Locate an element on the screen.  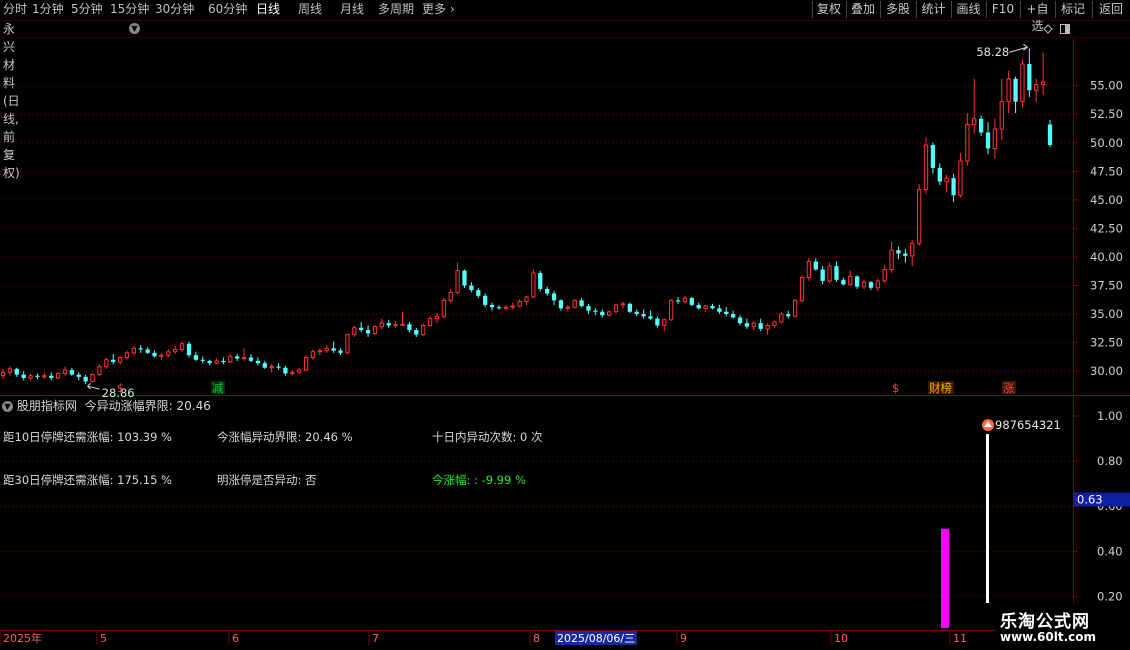
current-value-label: 0.63 is located at coordinates (1090, 499).